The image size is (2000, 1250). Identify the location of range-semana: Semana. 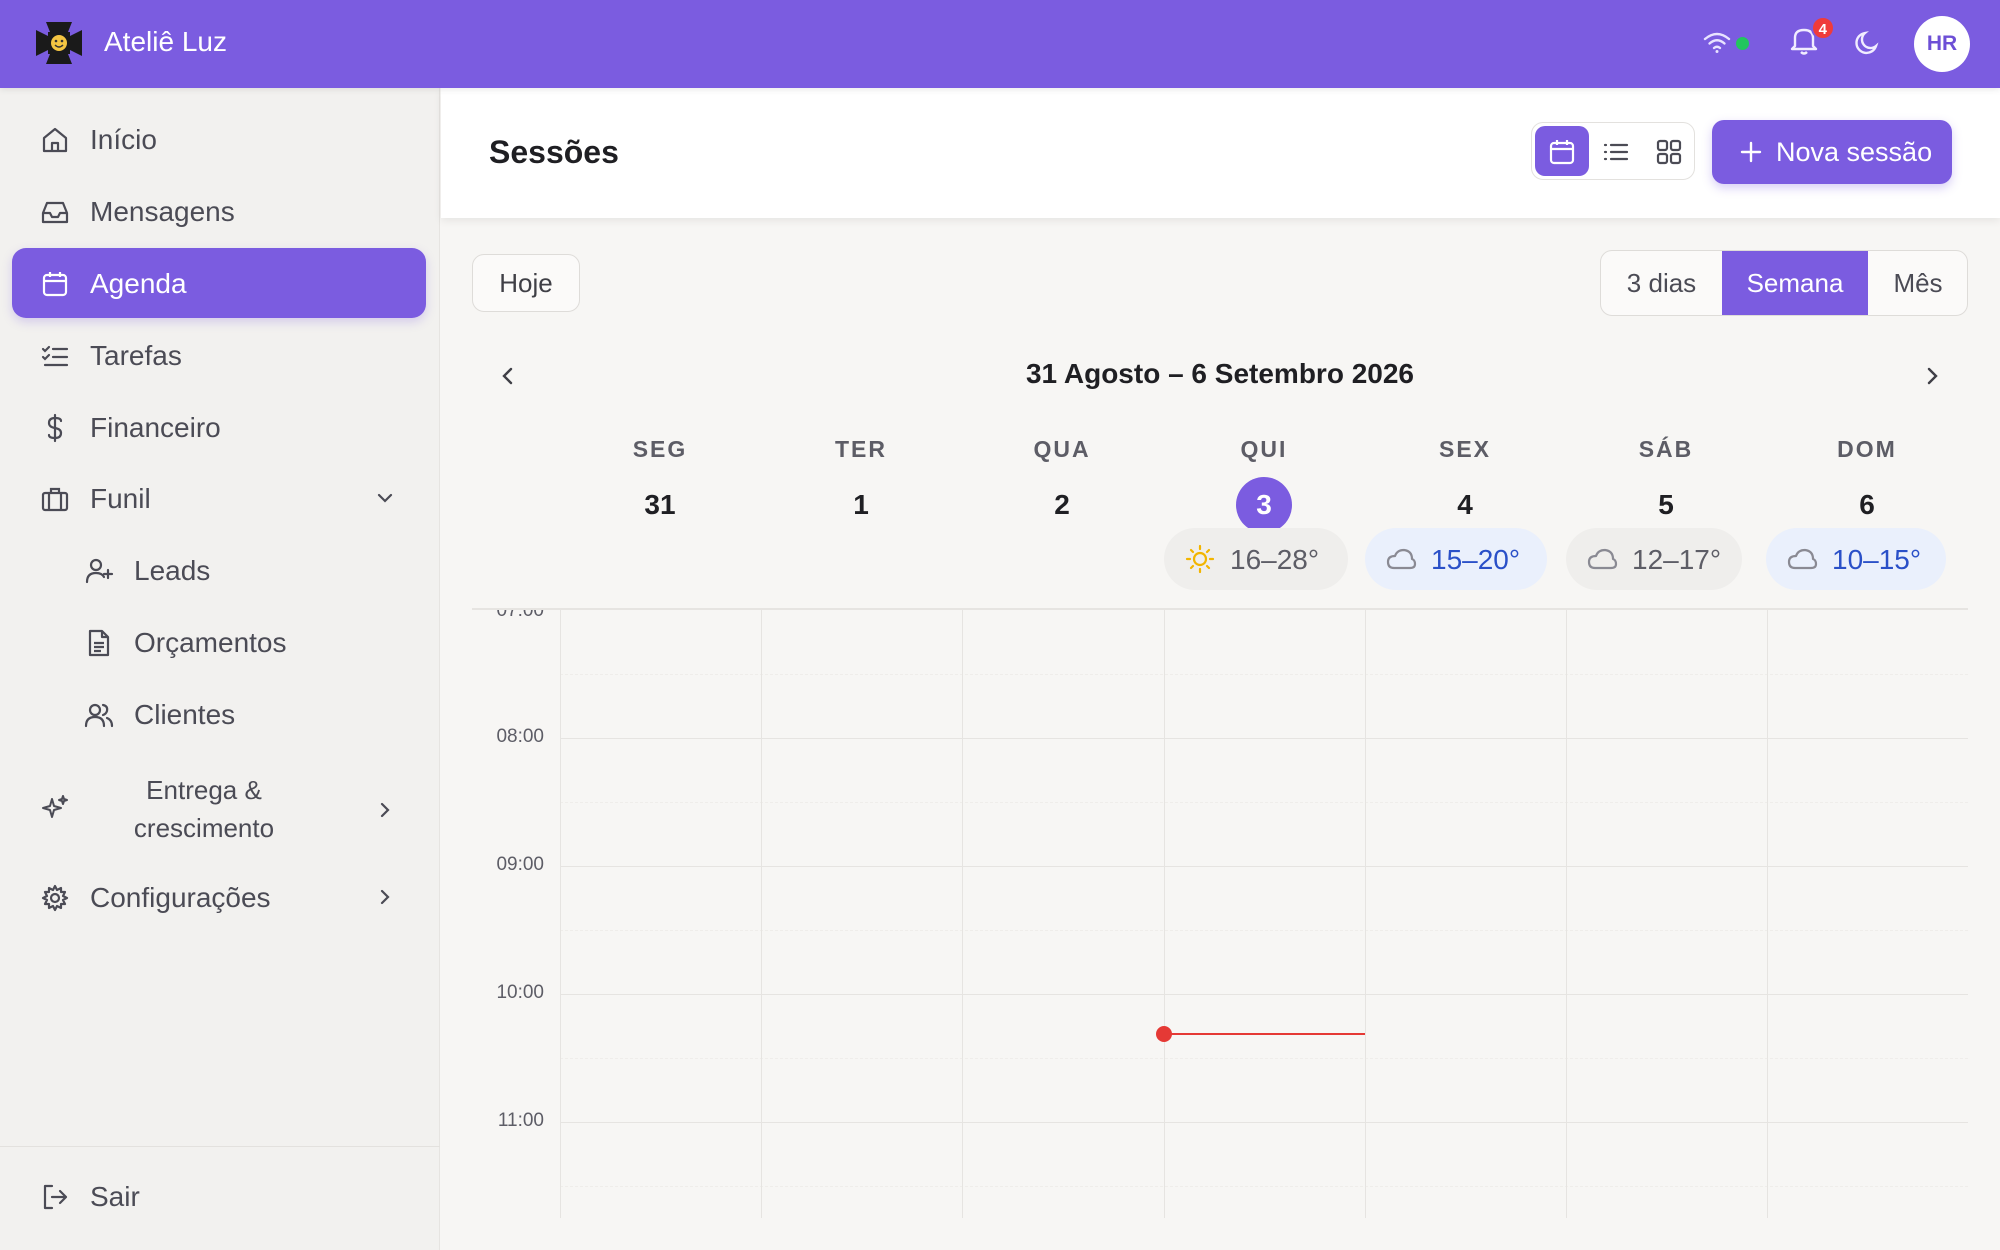
(1795, 283).